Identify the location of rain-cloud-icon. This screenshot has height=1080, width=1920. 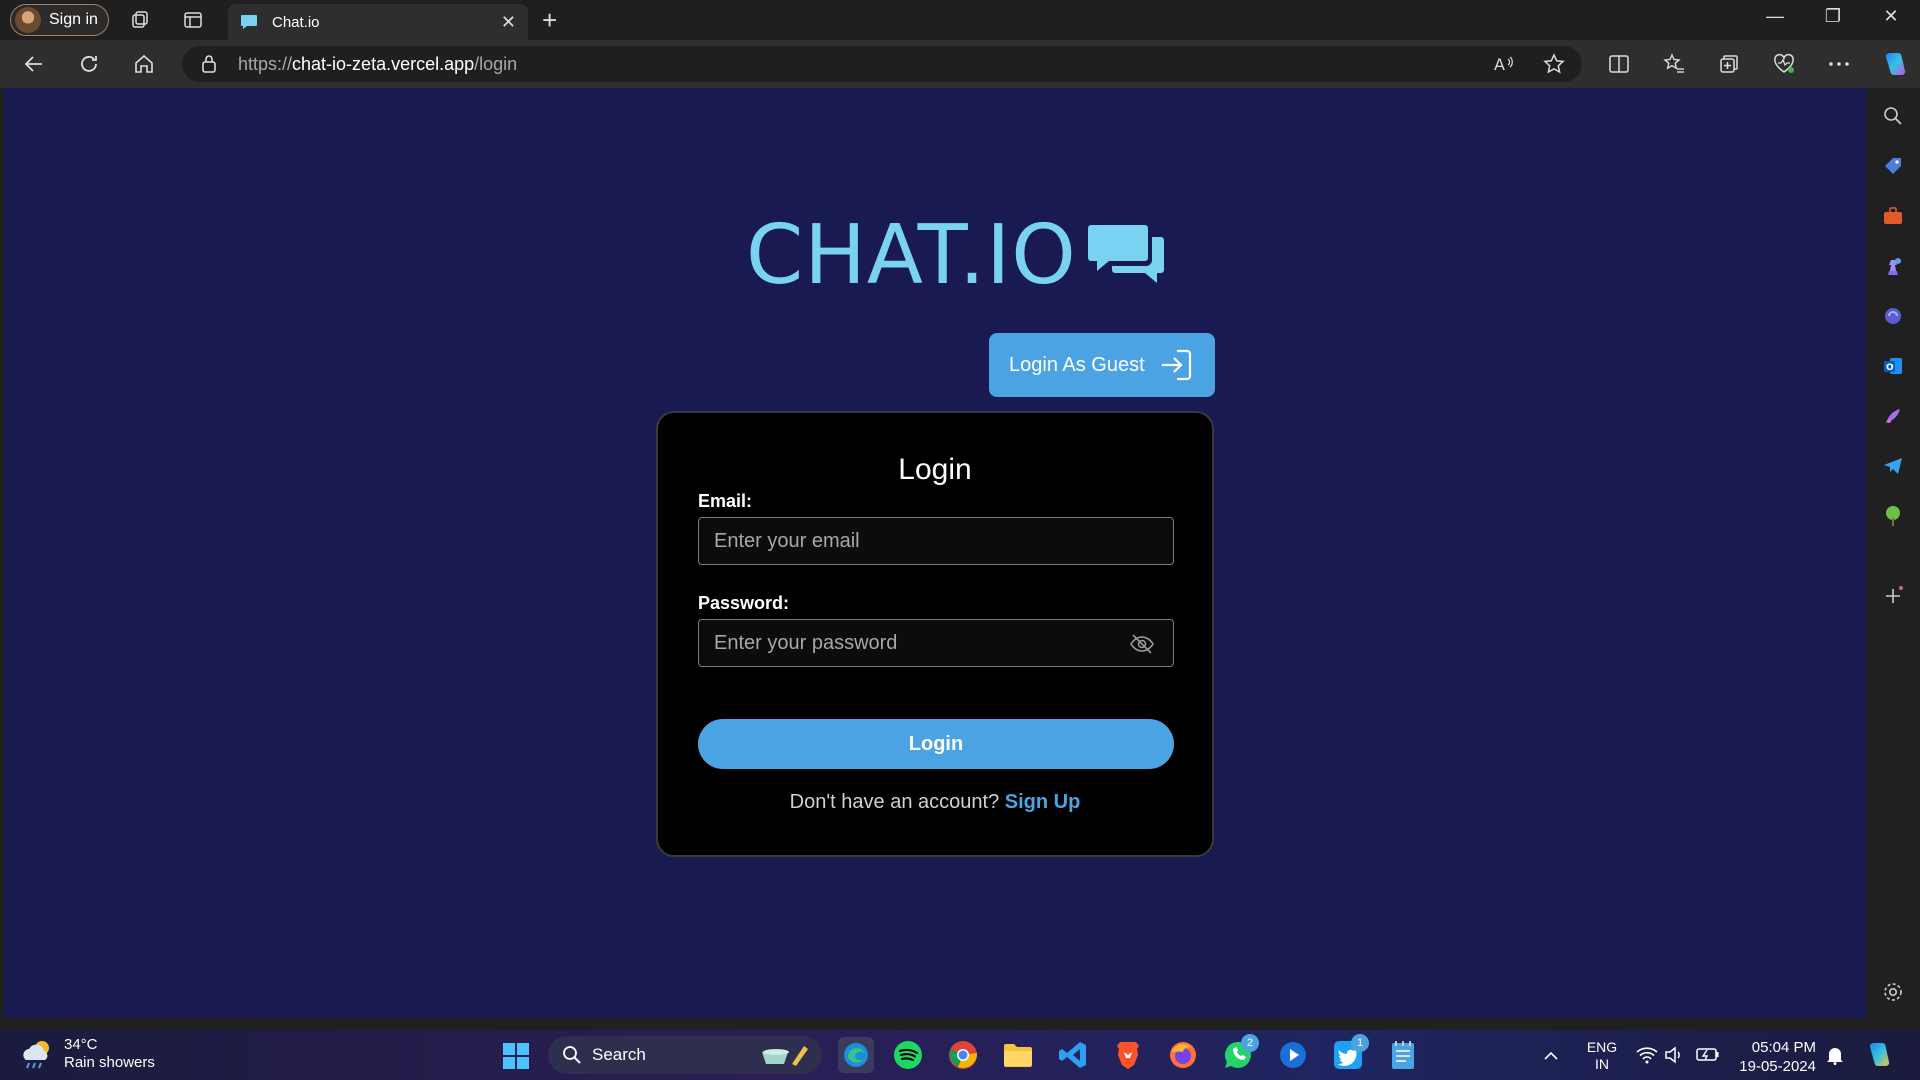
(36, 1055).